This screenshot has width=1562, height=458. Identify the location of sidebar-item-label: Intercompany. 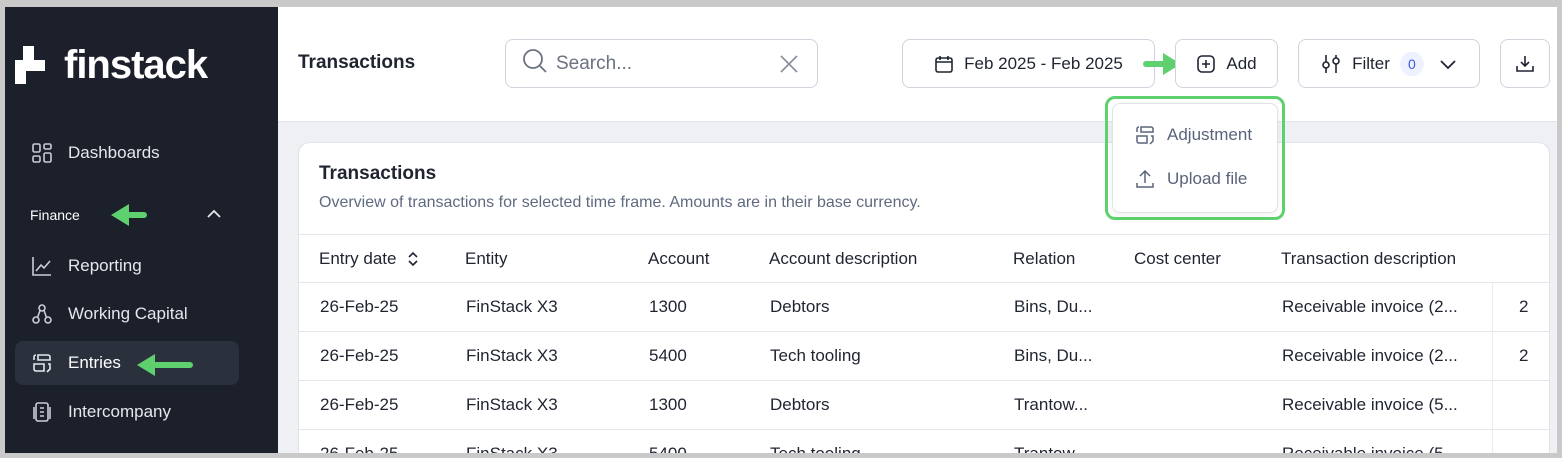
(119, 411).